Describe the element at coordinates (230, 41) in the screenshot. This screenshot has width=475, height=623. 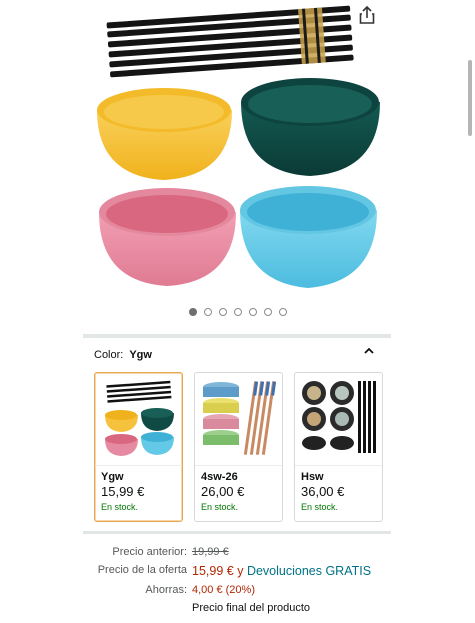
I see `chopsticks` at that location.